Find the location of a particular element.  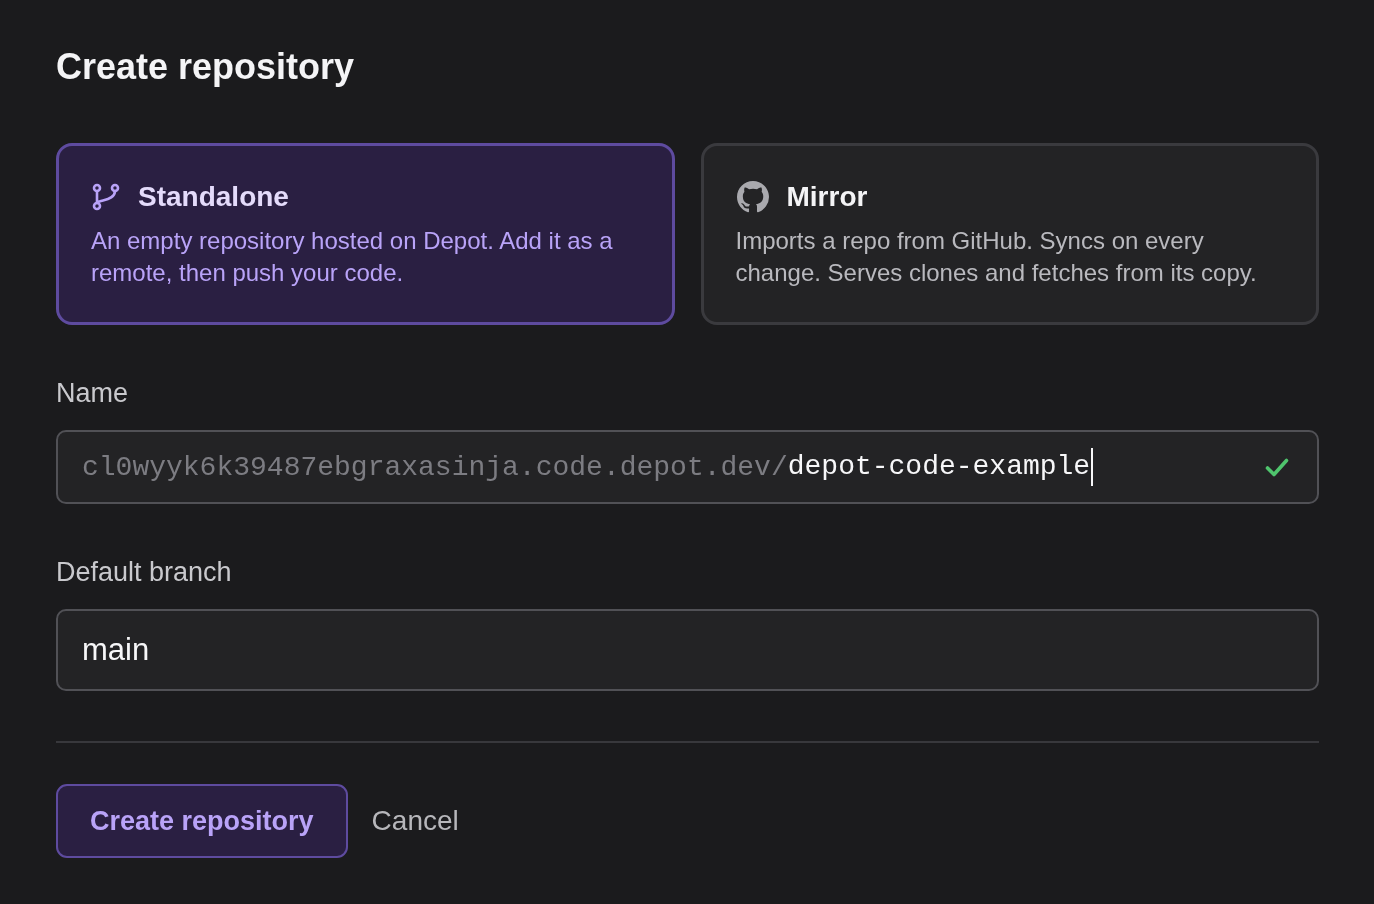

page-title: Create repository is located at coordinates (206, 67).